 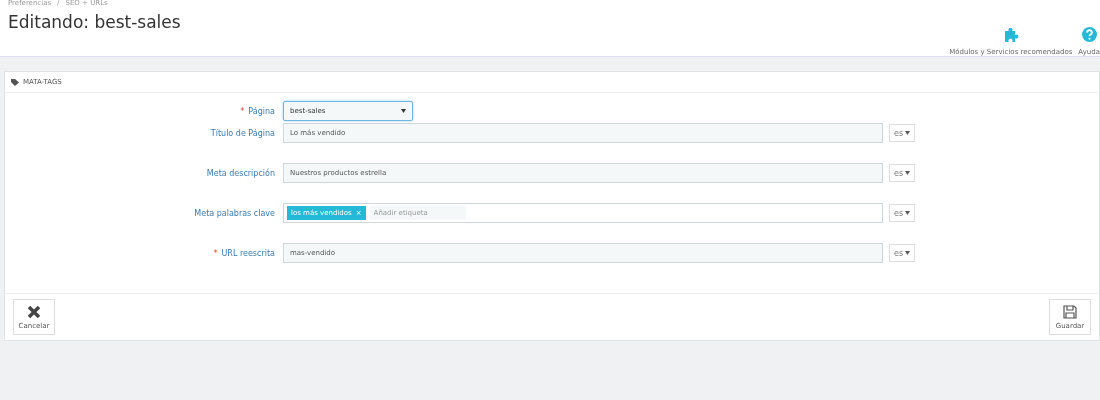 What do you see at coordinates (94, 22) in the screenshot?
I see `page-title: Editando: best-sales` at bounding box center [94, 22].